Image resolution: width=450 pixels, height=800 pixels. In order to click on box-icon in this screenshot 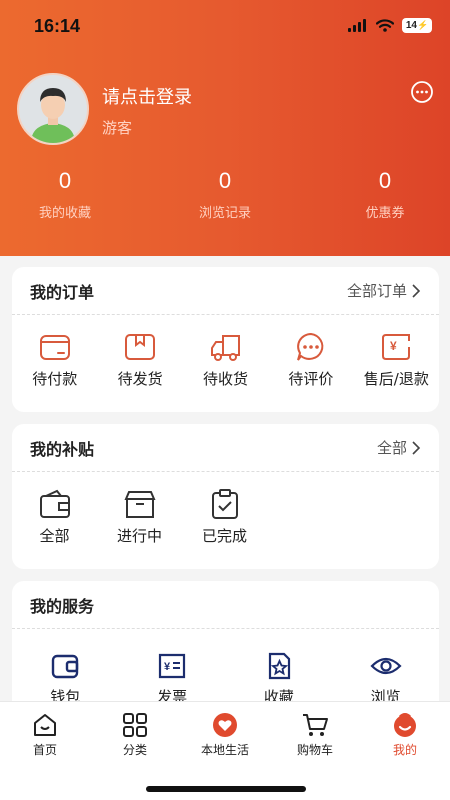, I will do `click(139, 504)`.